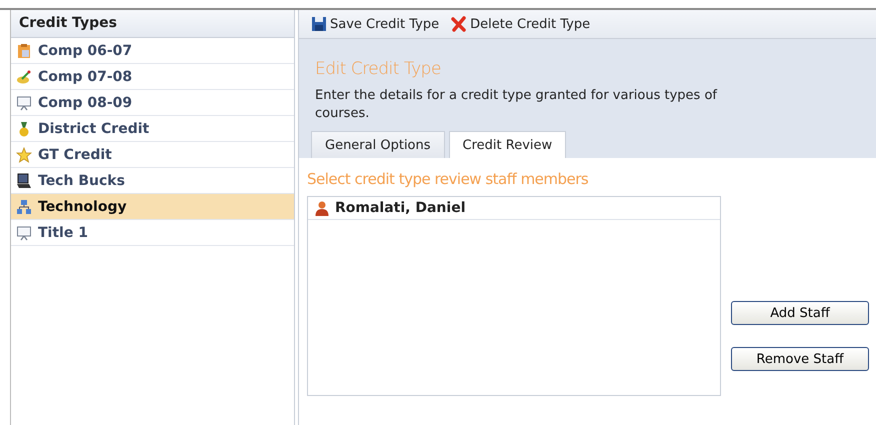 This screenshot has height=425, width=876. What do you see at coordinates (152, 51) in the screenshot?
I see `credit-type-item: Comp 06-07` at bounding box center [152, 51].